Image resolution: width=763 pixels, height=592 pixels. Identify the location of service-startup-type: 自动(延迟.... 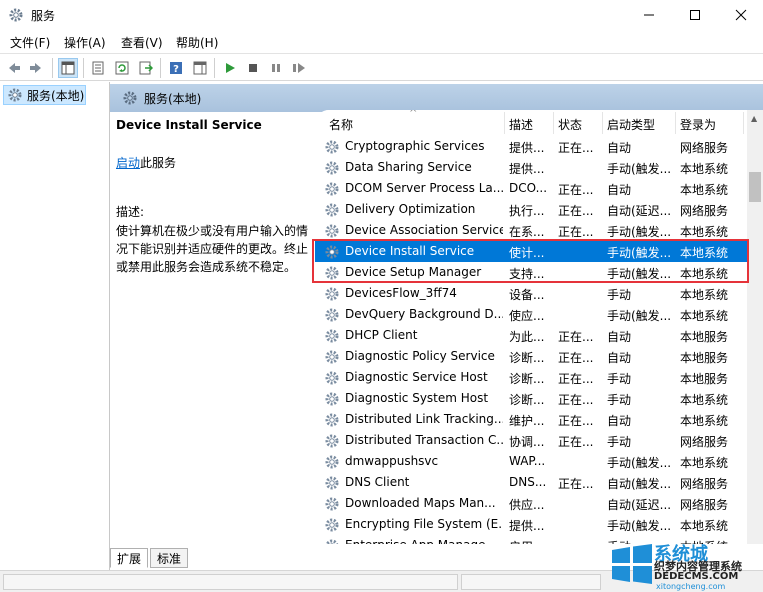
(639, 211).